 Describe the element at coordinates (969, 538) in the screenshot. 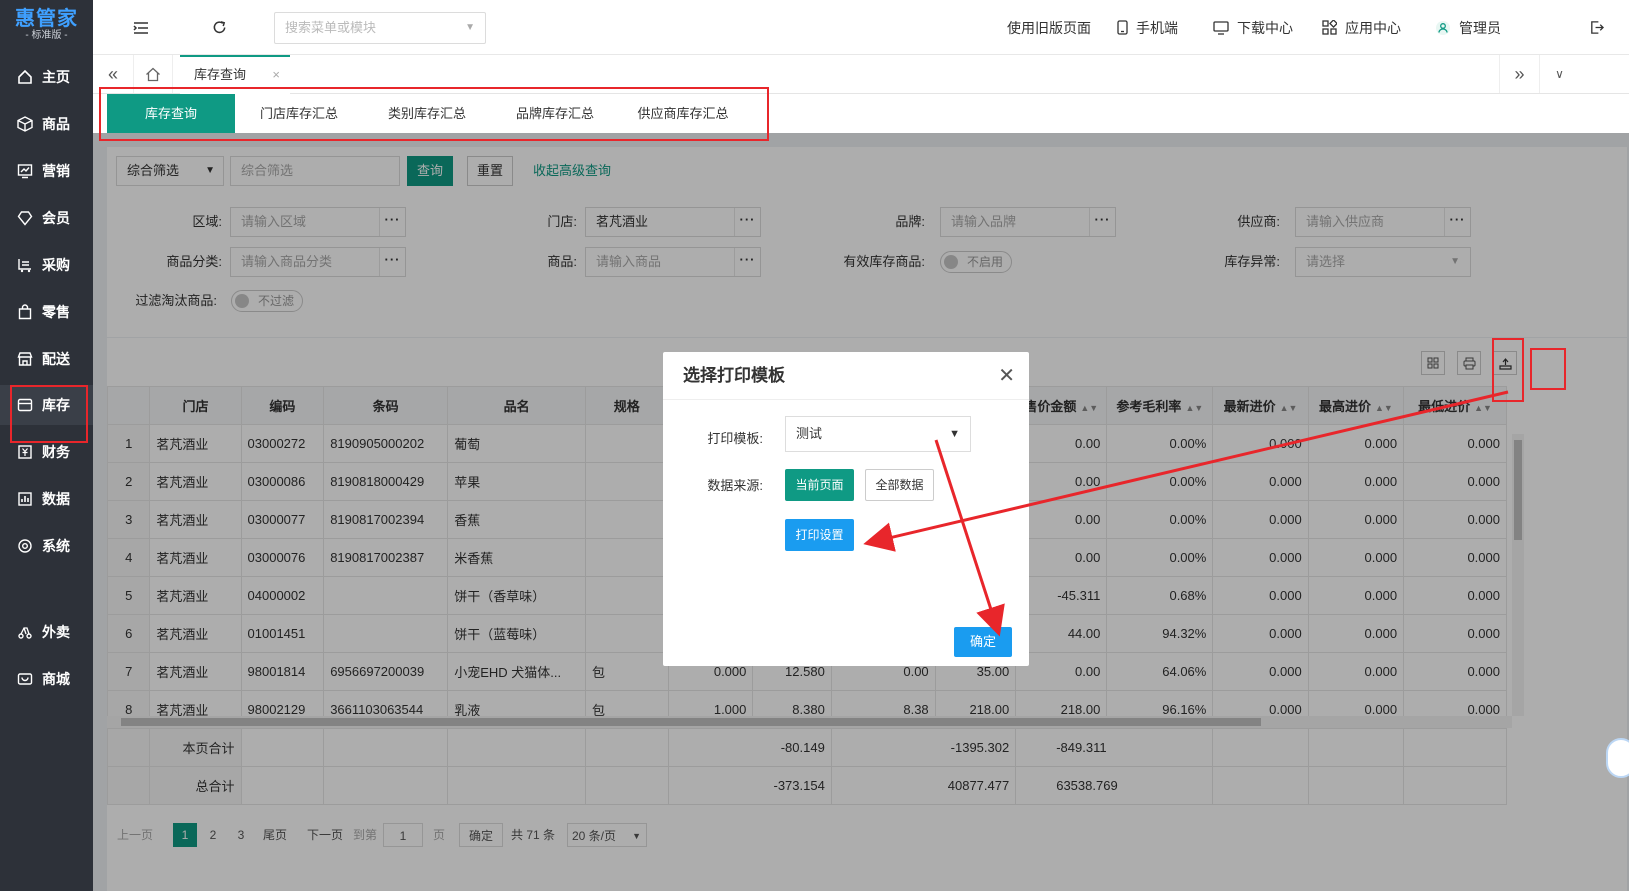

I see `arrow-to-confirm` at that location.